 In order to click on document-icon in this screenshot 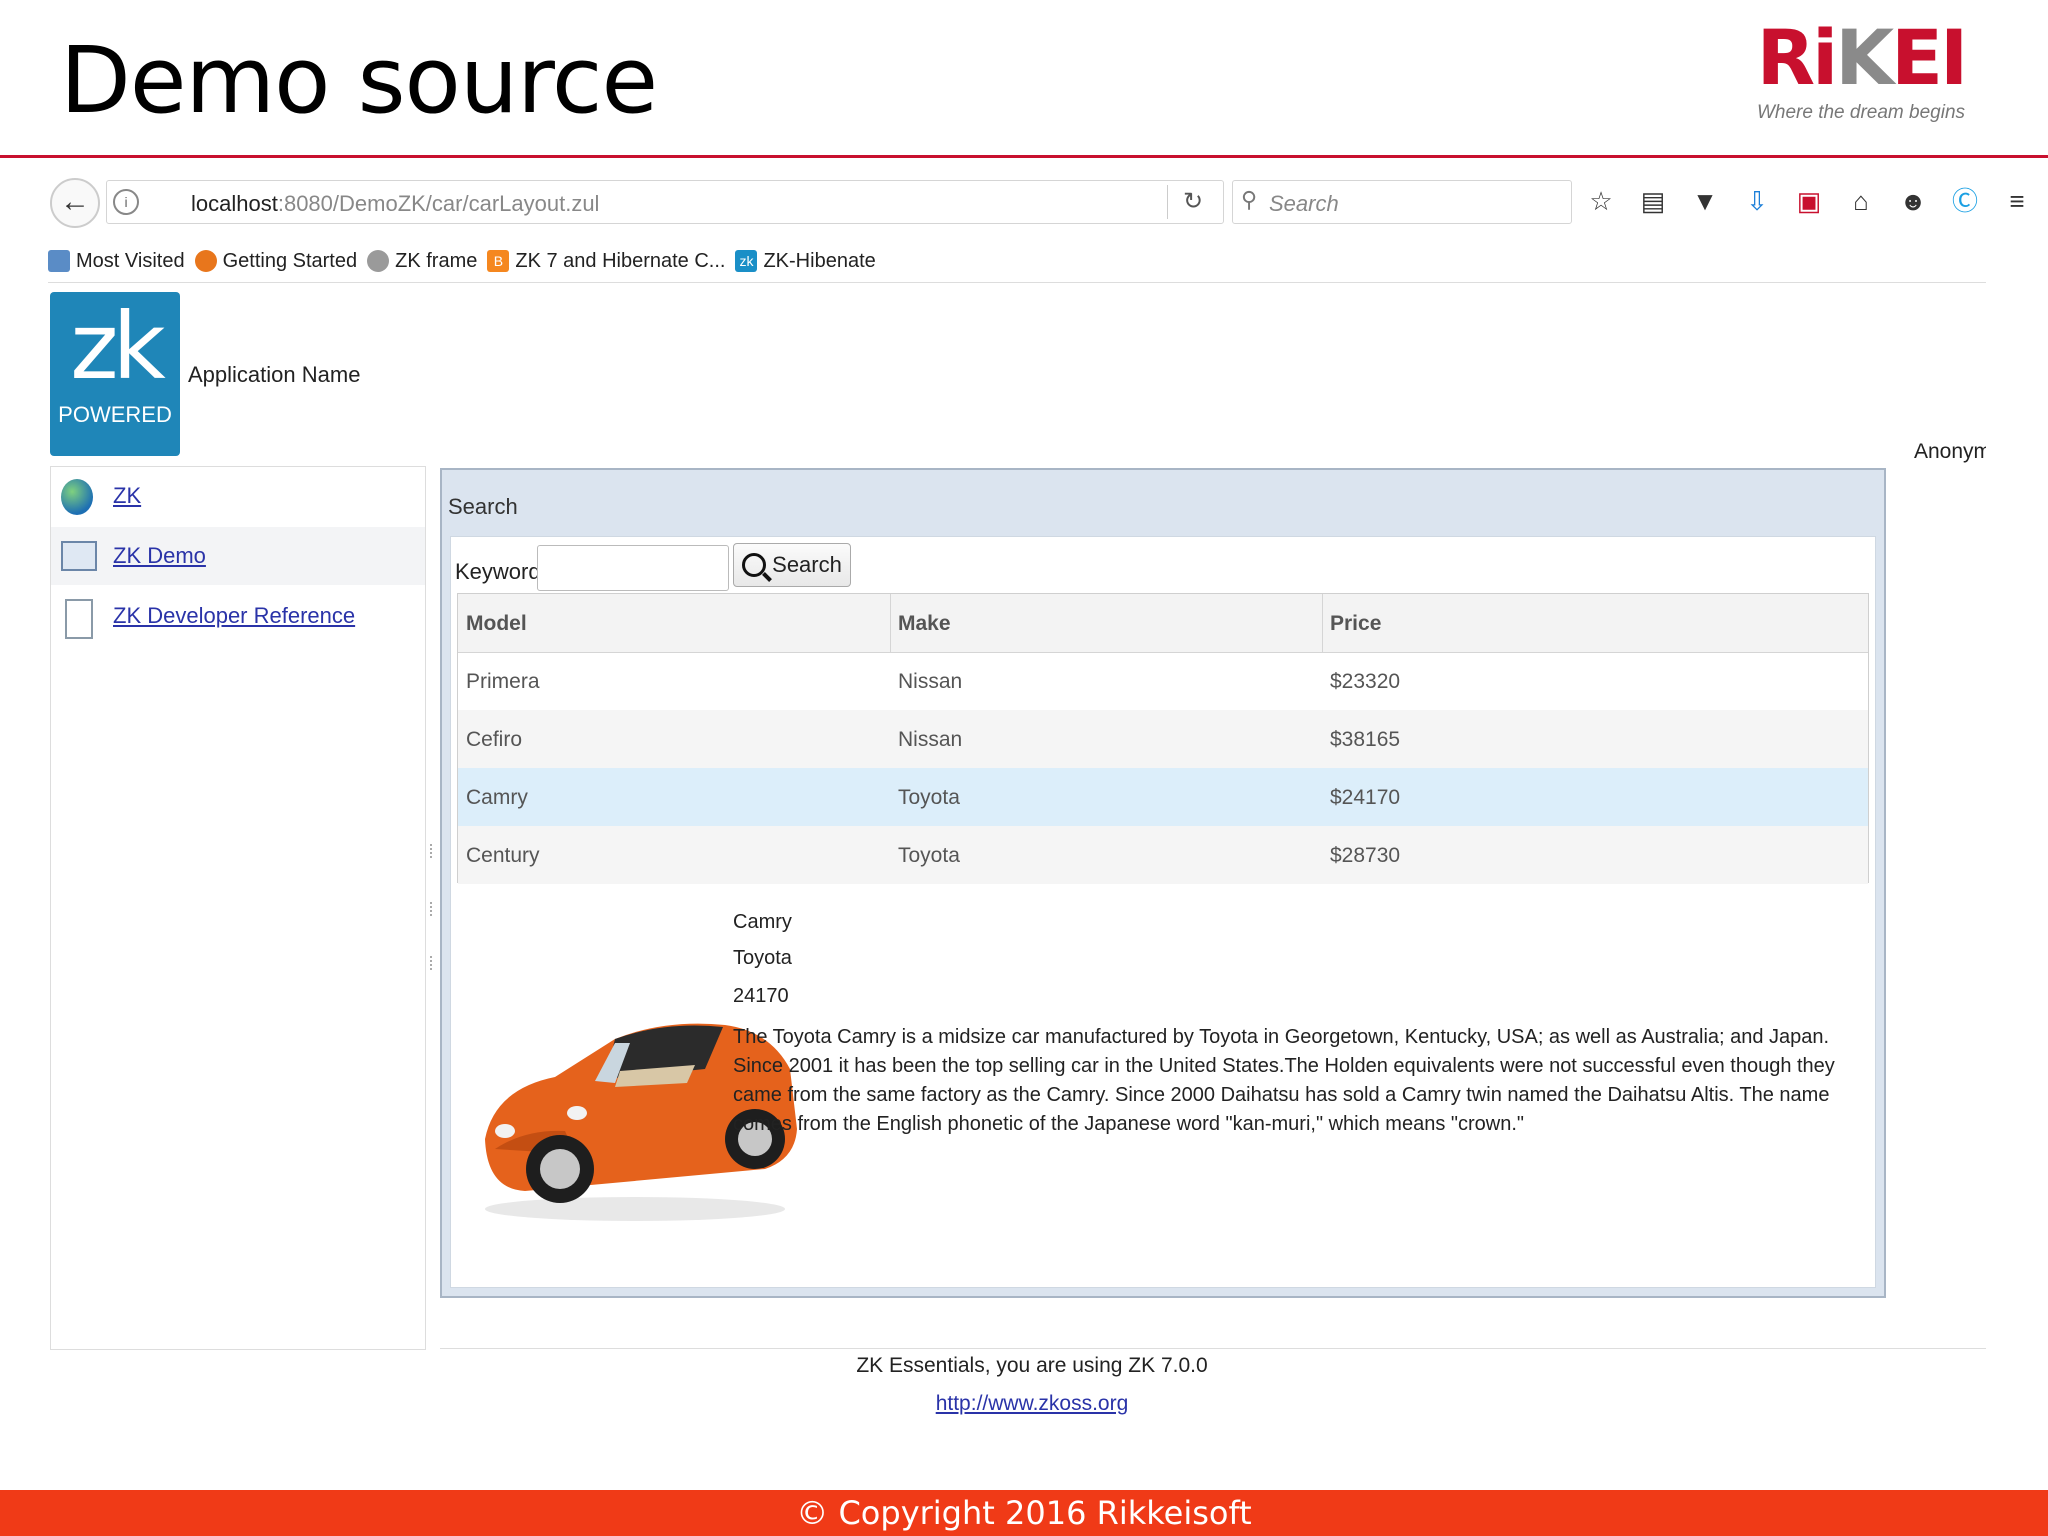, I will do `click(79, 619)`.